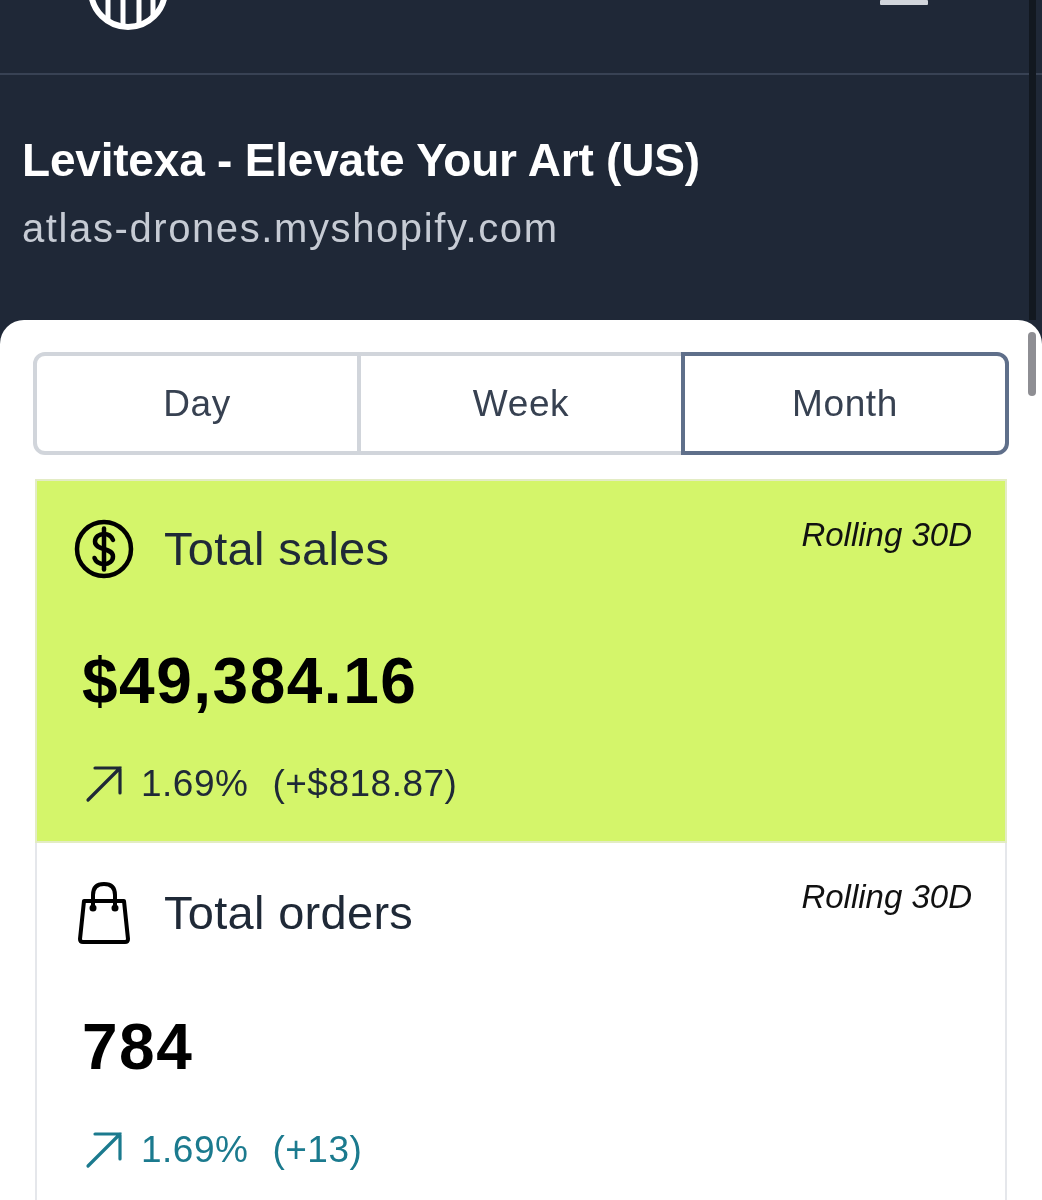  I want to click on period-tab: Month, so click(845, 403).